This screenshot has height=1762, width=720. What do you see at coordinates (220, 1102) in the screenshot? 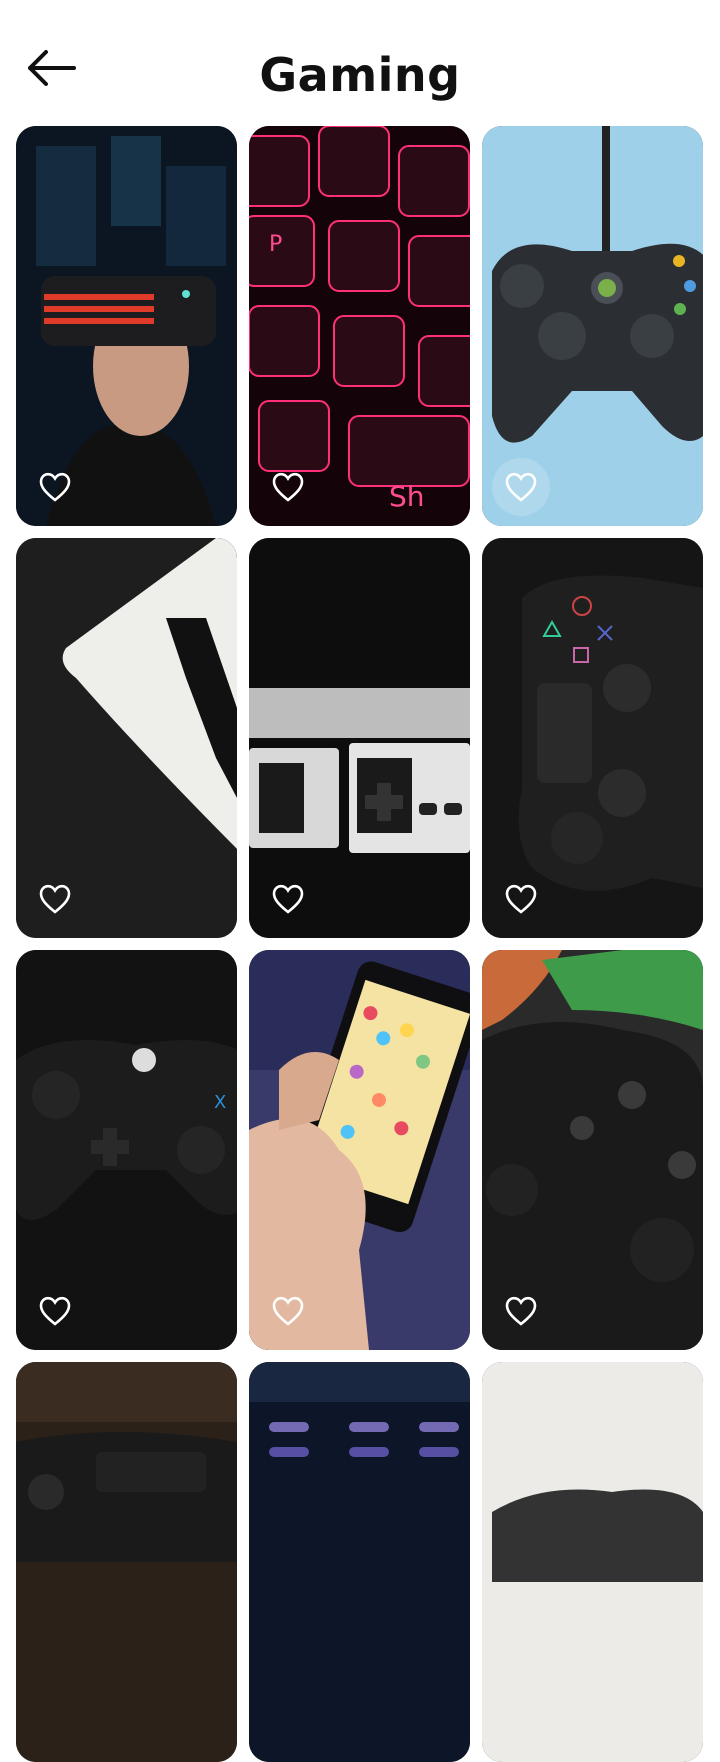
I see `svg-text: X` at bounding box center [220, 1102].